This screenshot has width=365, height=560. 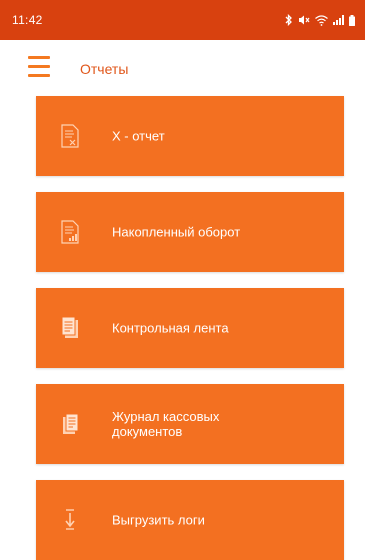 I want to click on page-title: Отчеты, so click(x=104, y=69).